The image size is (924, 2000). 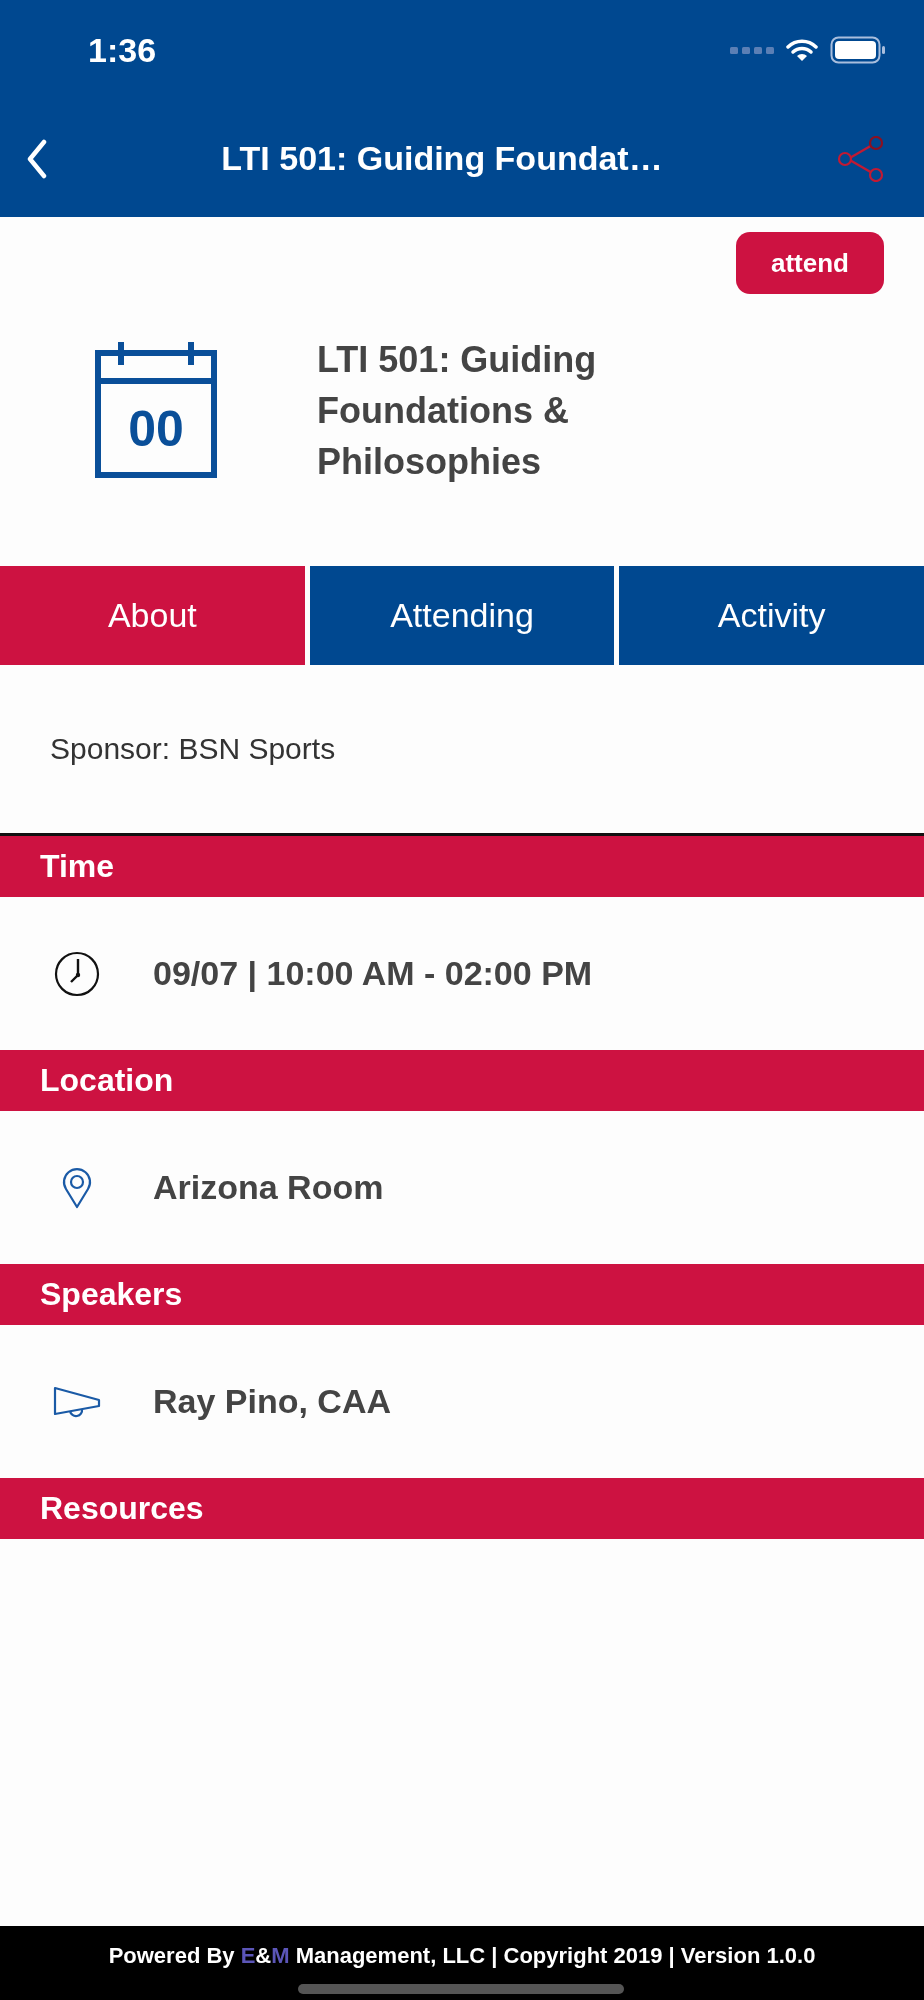 I want to click on battery-icon, so click(x=858, y=50).